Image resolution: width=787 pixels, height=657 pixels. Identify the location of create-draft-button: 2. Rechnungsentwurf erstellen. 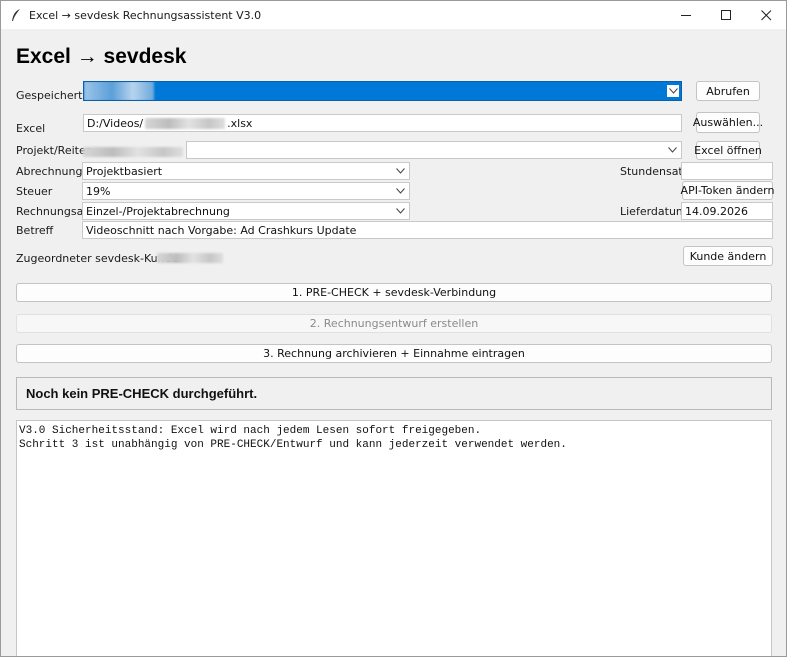
(394, 323).